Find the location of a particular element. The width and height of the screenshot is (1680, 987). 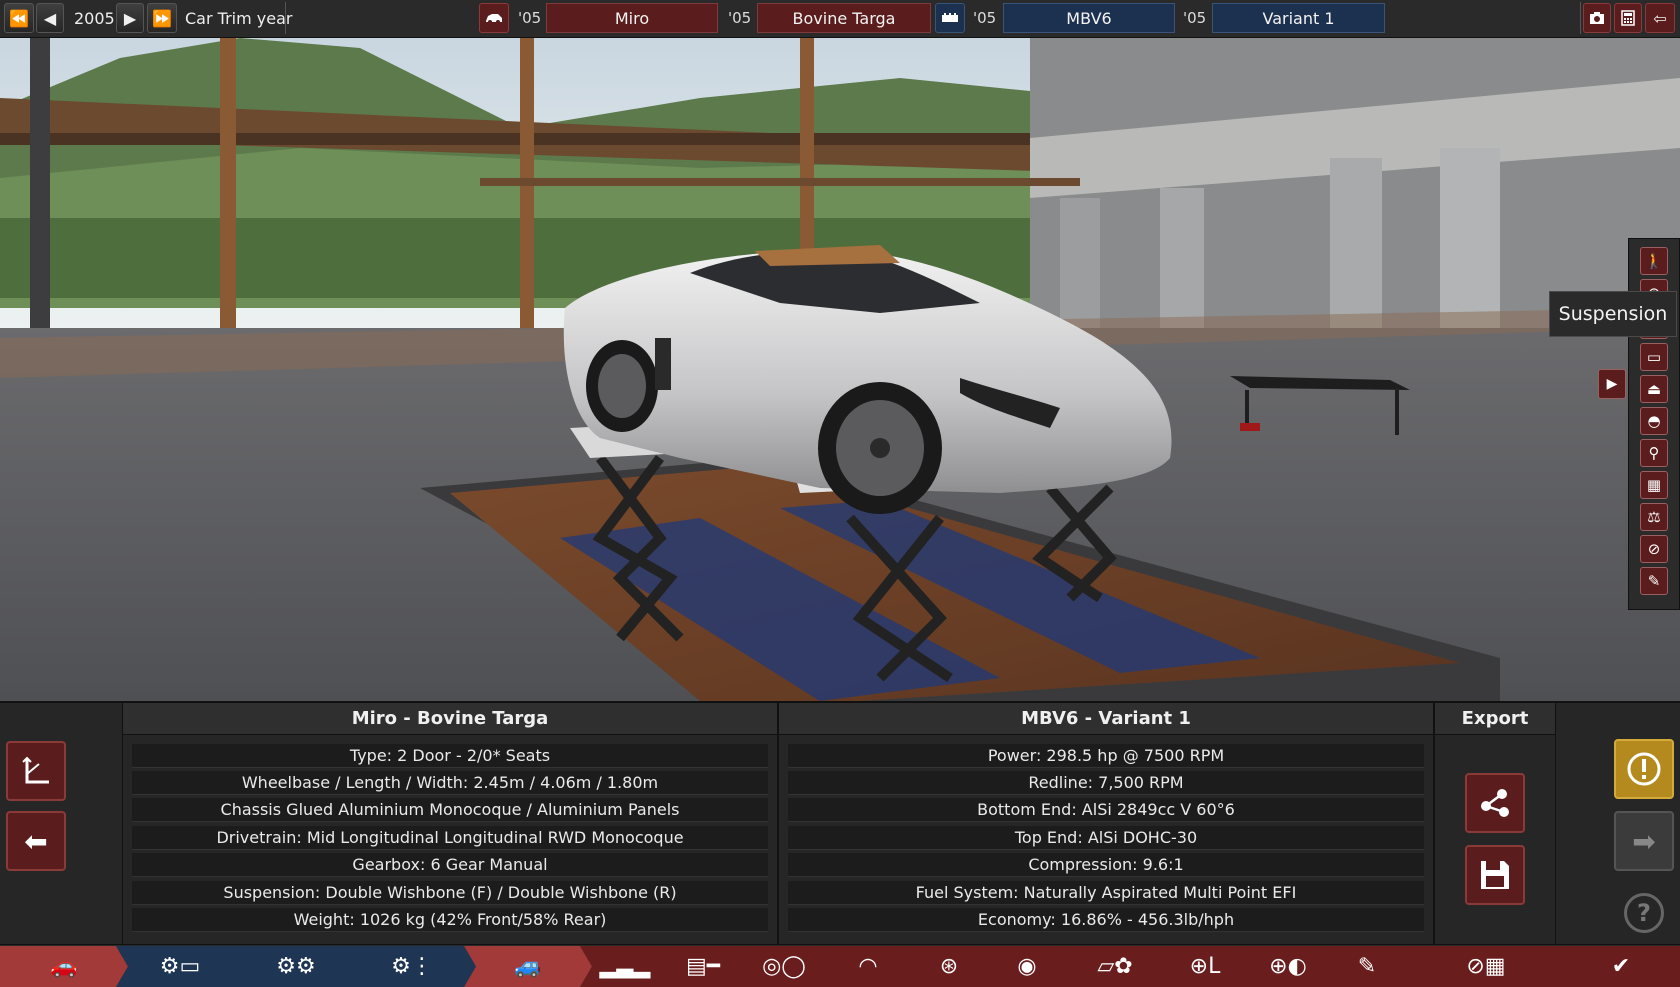

export-title: Export is located at coordinates (1495, 719).